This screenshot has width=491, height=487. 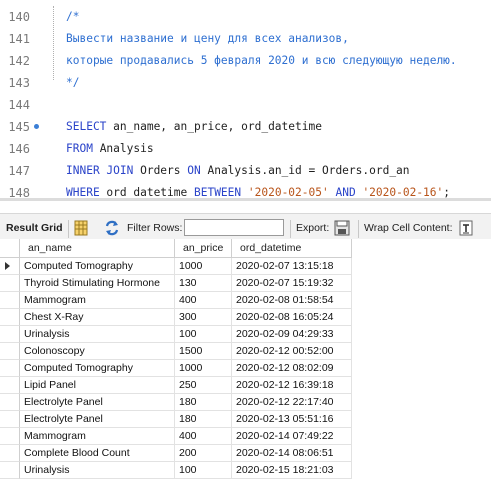 What do you see at coordinates (292, 470) in the screenshot?
I see `cell-ord-datetime: 2020-02-15 18:21:03` at bounding box center [292, 470].